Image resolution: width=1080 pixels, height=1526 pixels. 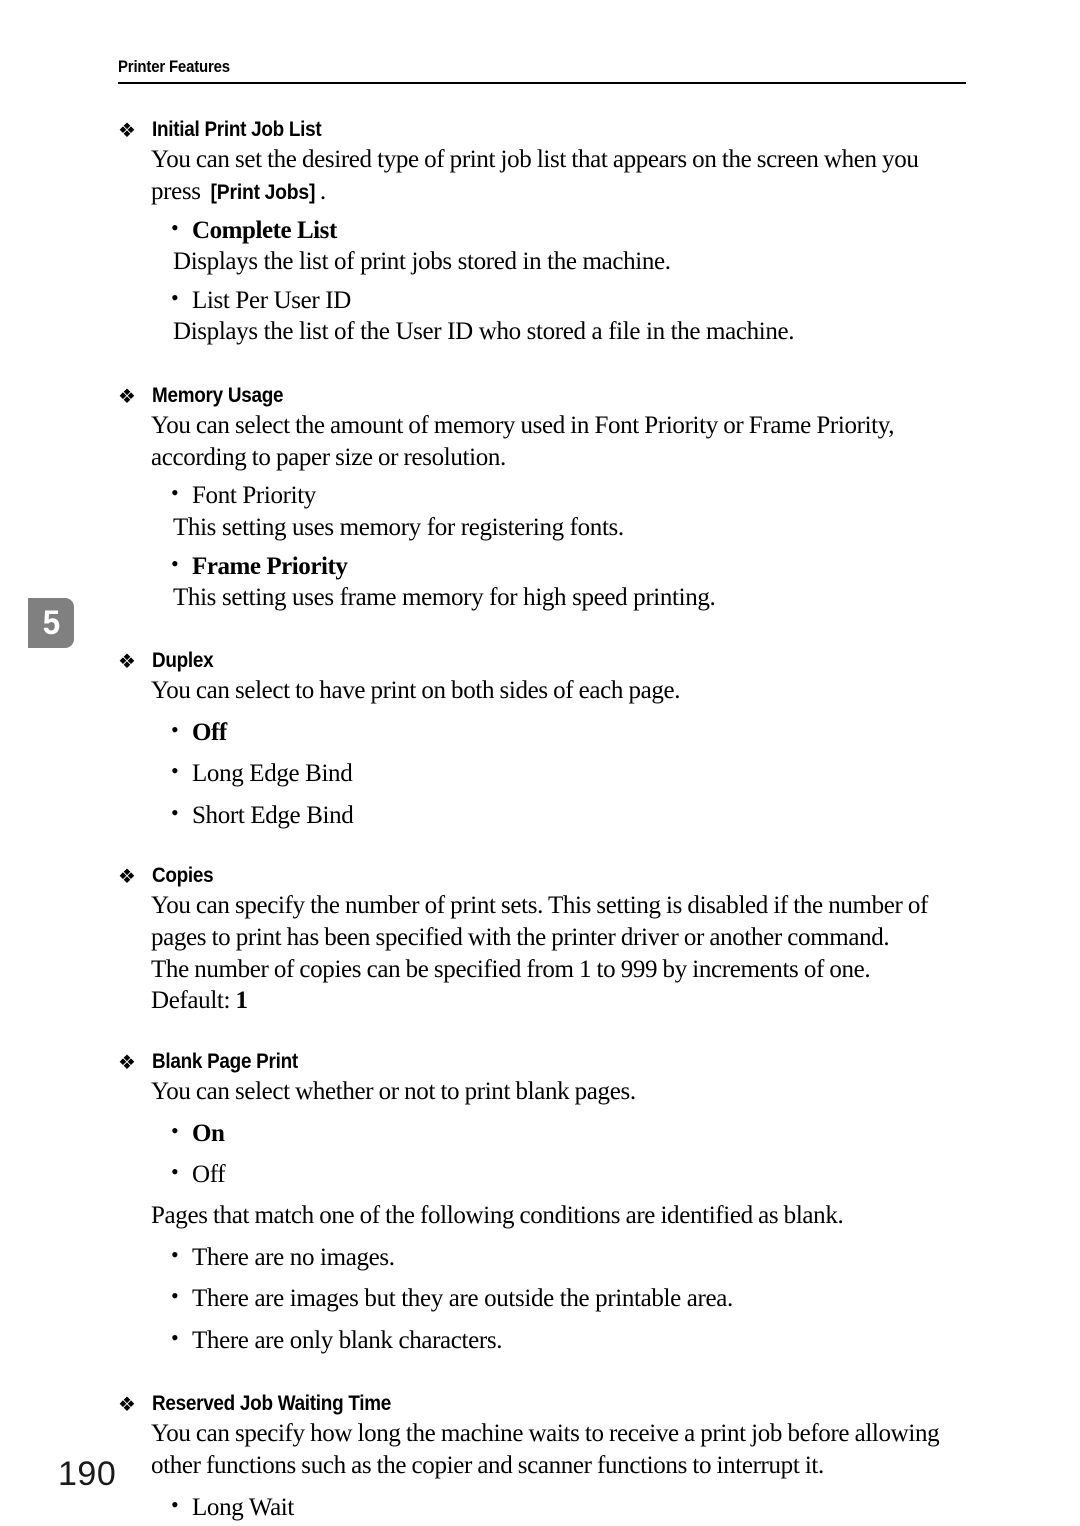 I want to click on option-label: On, so click(x=208, y=1133).